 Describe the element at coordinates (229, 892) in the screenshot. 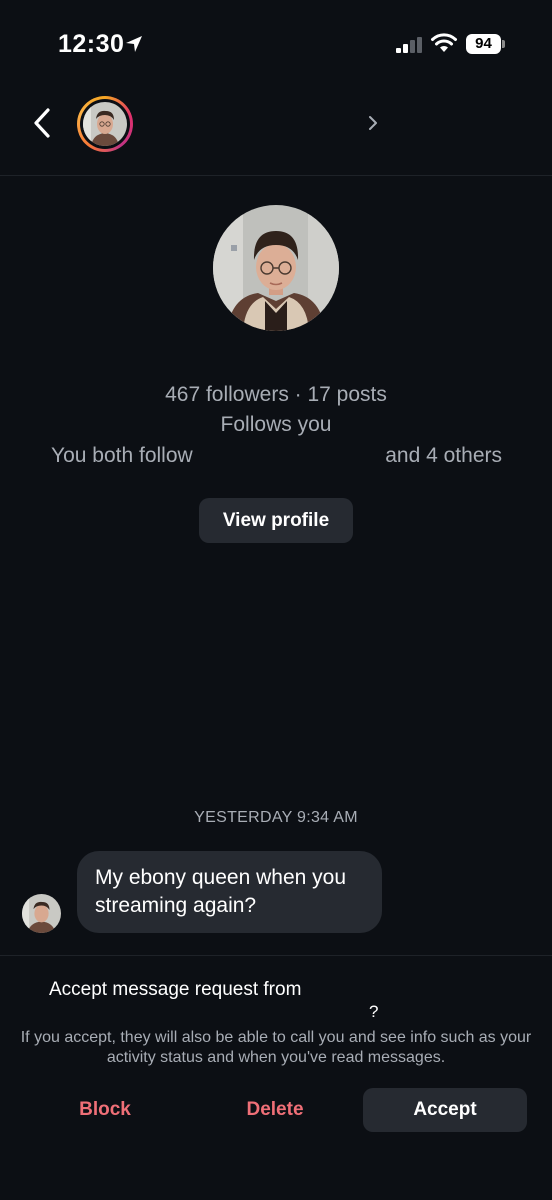

I see `message-bubble: My ebony queen when you streaming again?` at that location.